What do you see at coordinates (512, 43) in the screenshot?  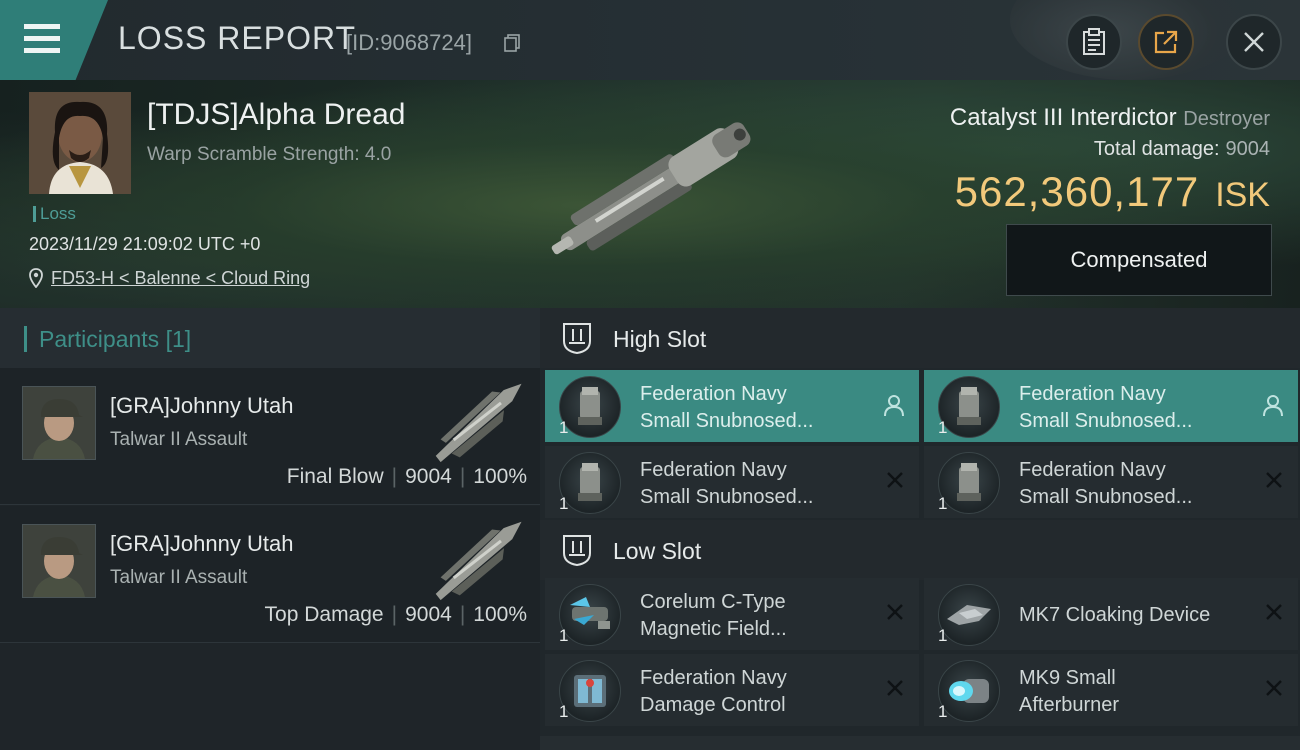 I see `copy-icon` at bounding box center [512, 43].